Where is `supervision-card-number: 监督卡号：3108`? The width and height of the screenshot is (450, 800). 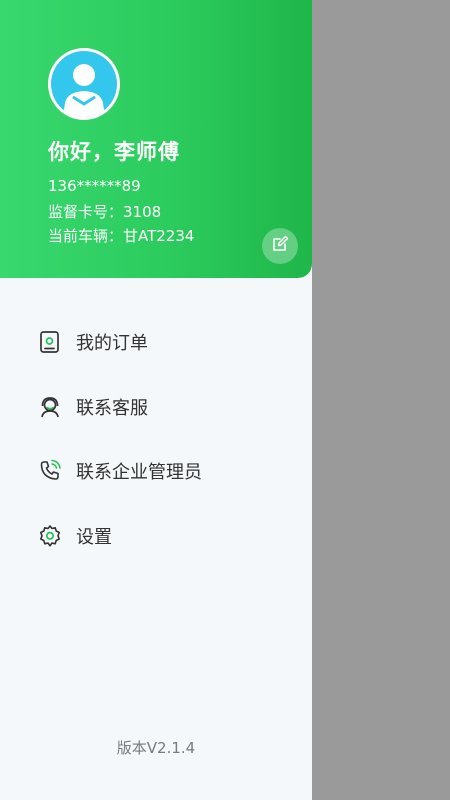 supervision-card-number: 监督卡号：3108 is located at coordinates (105, 212).